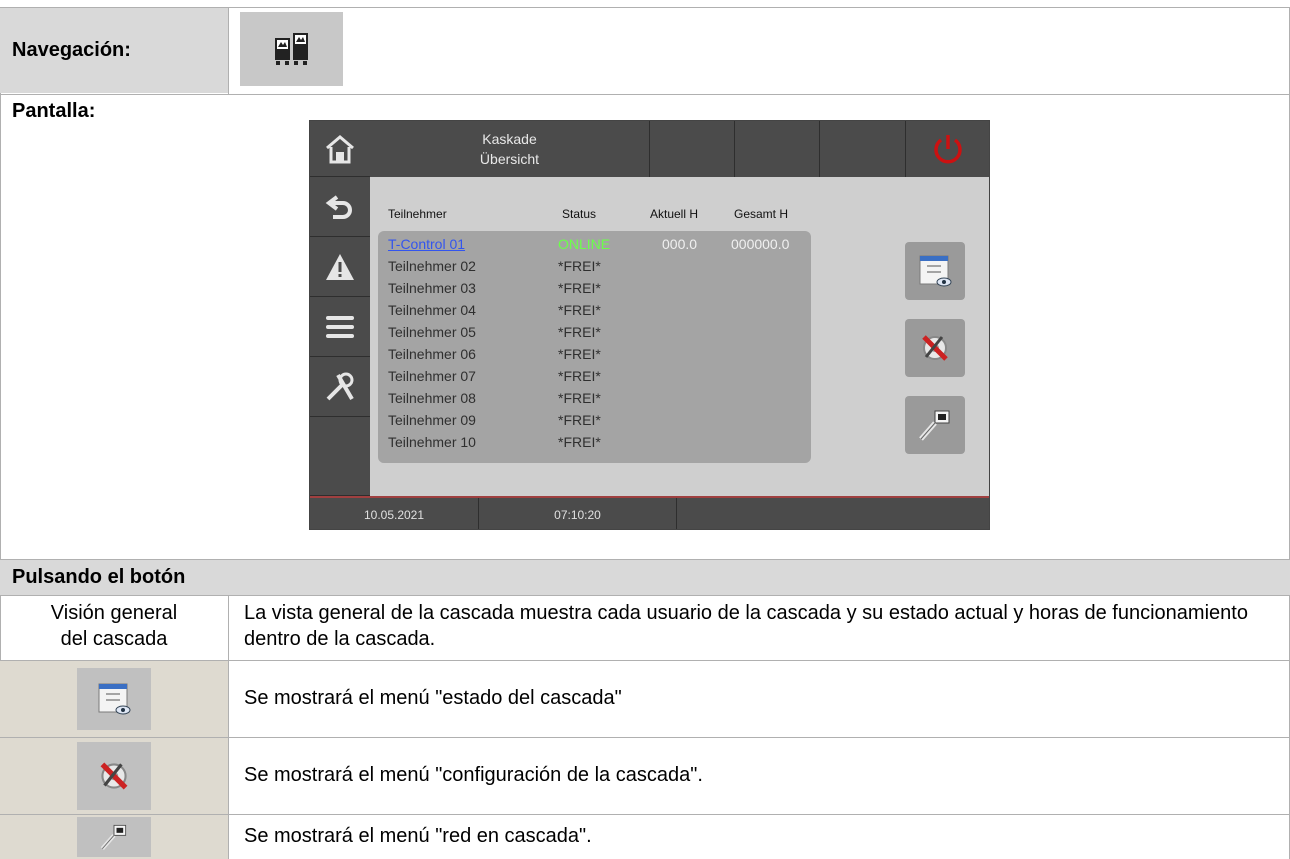 The width and height of the screenshot is (1290, 859). Describe the element at coordinates (418, 836) in the screenshot. I see `network-menu-description: Se mostrará el menú "red en cascada".` at that location.